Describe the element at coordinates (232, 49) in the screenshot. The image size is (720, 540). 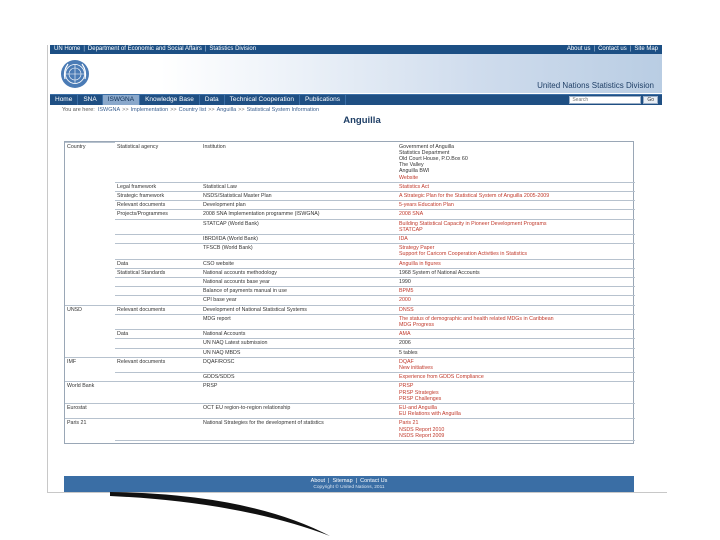
I see `top-link-statistics-division: Statistics Division` at that location.